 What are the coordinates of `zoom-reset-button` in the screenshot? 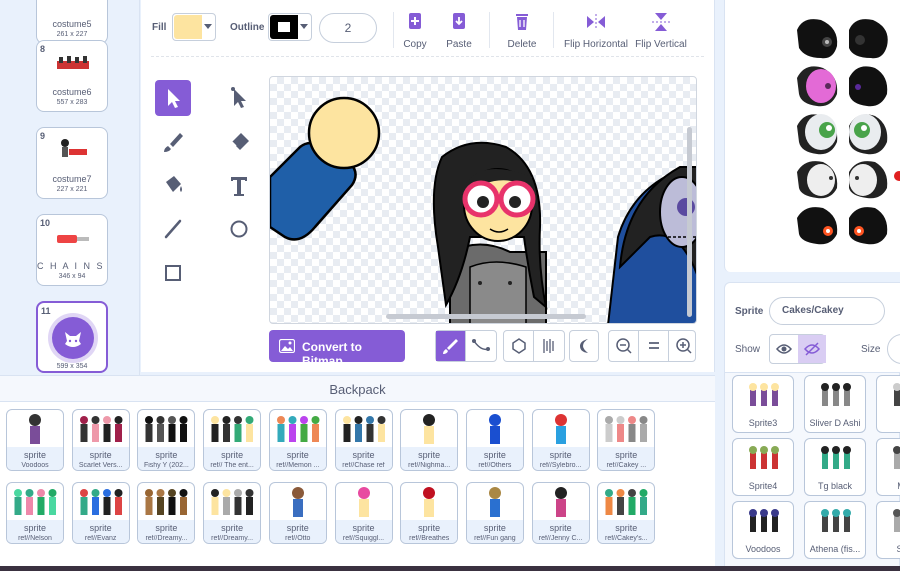 It's located at (654, 346).